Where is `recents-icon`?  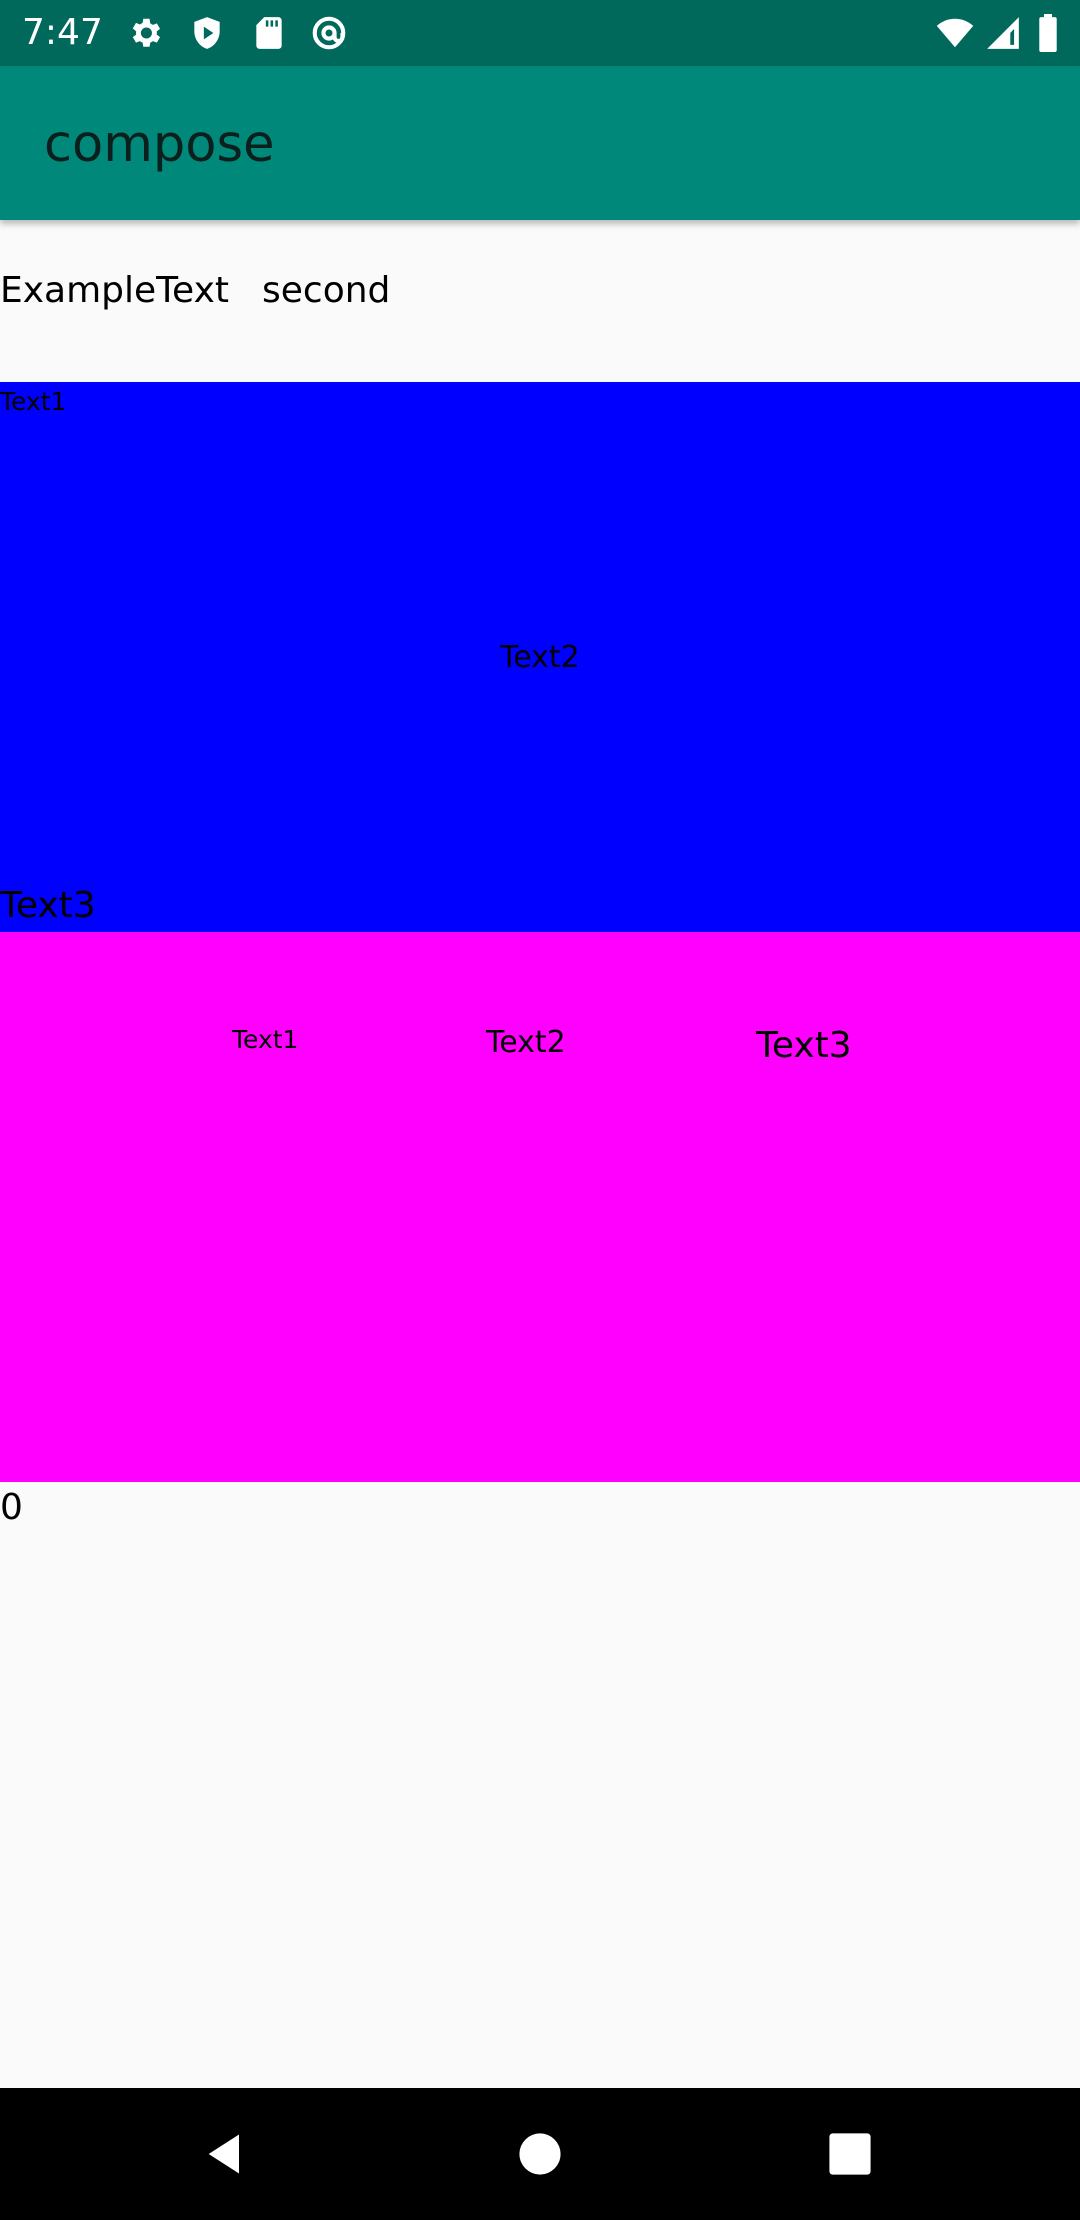 recents-icon is located at coordinates (850, 2154).